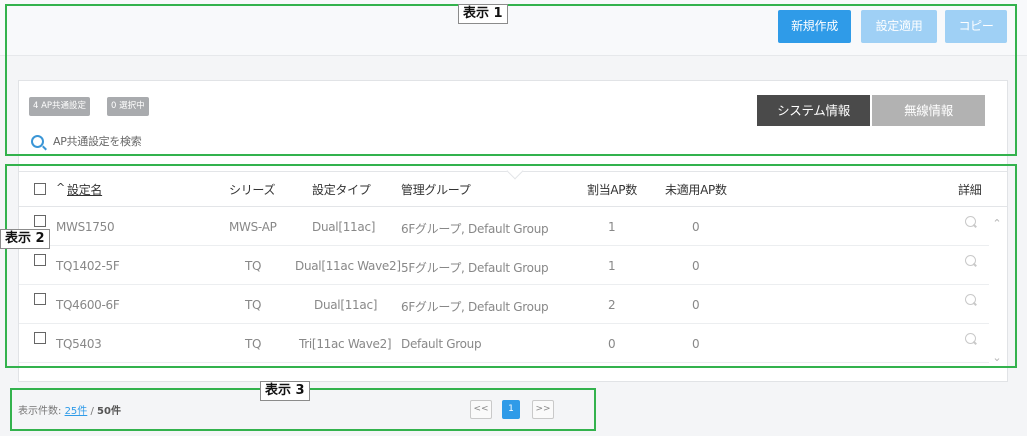  What do you see at coordinates (285, 391) in the screenshot?
I see `annotation-label-3: 表示 3` at bounding box center [285, 391].